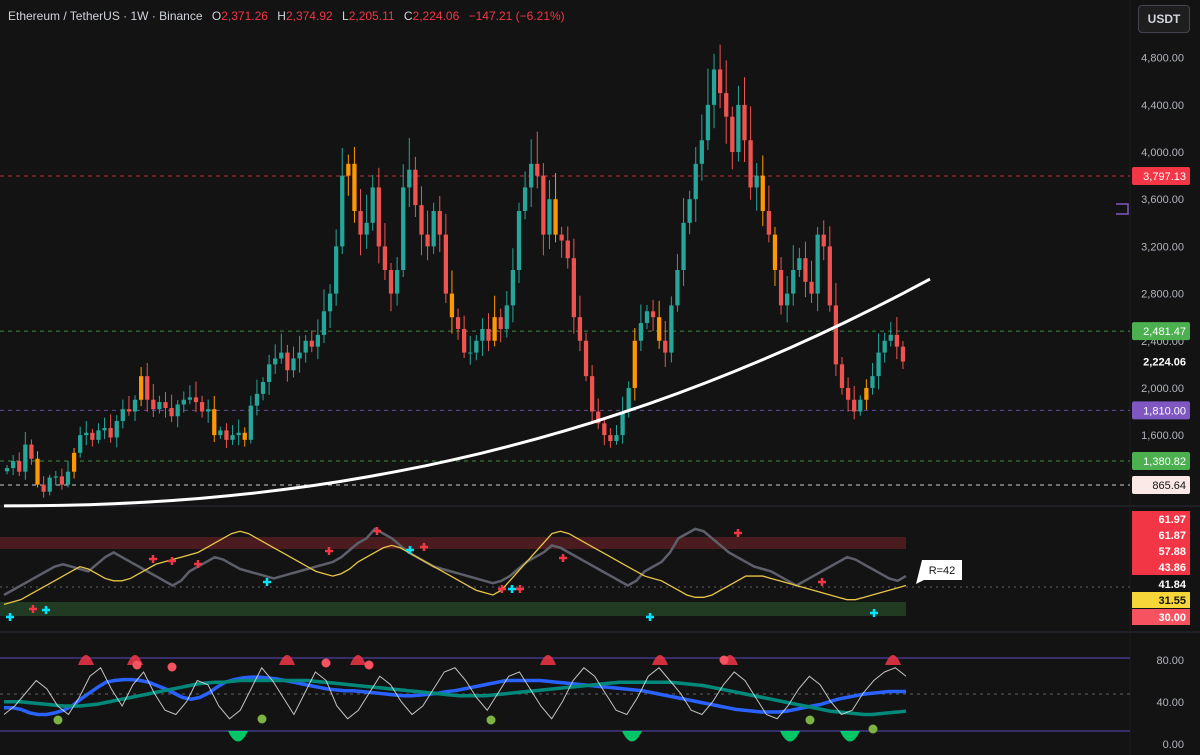 This screenshot has width=1200, height=755. Describe the element at coordinates (309, 16) in the screenshot. I see `high-value: 2,374.92` at that location.